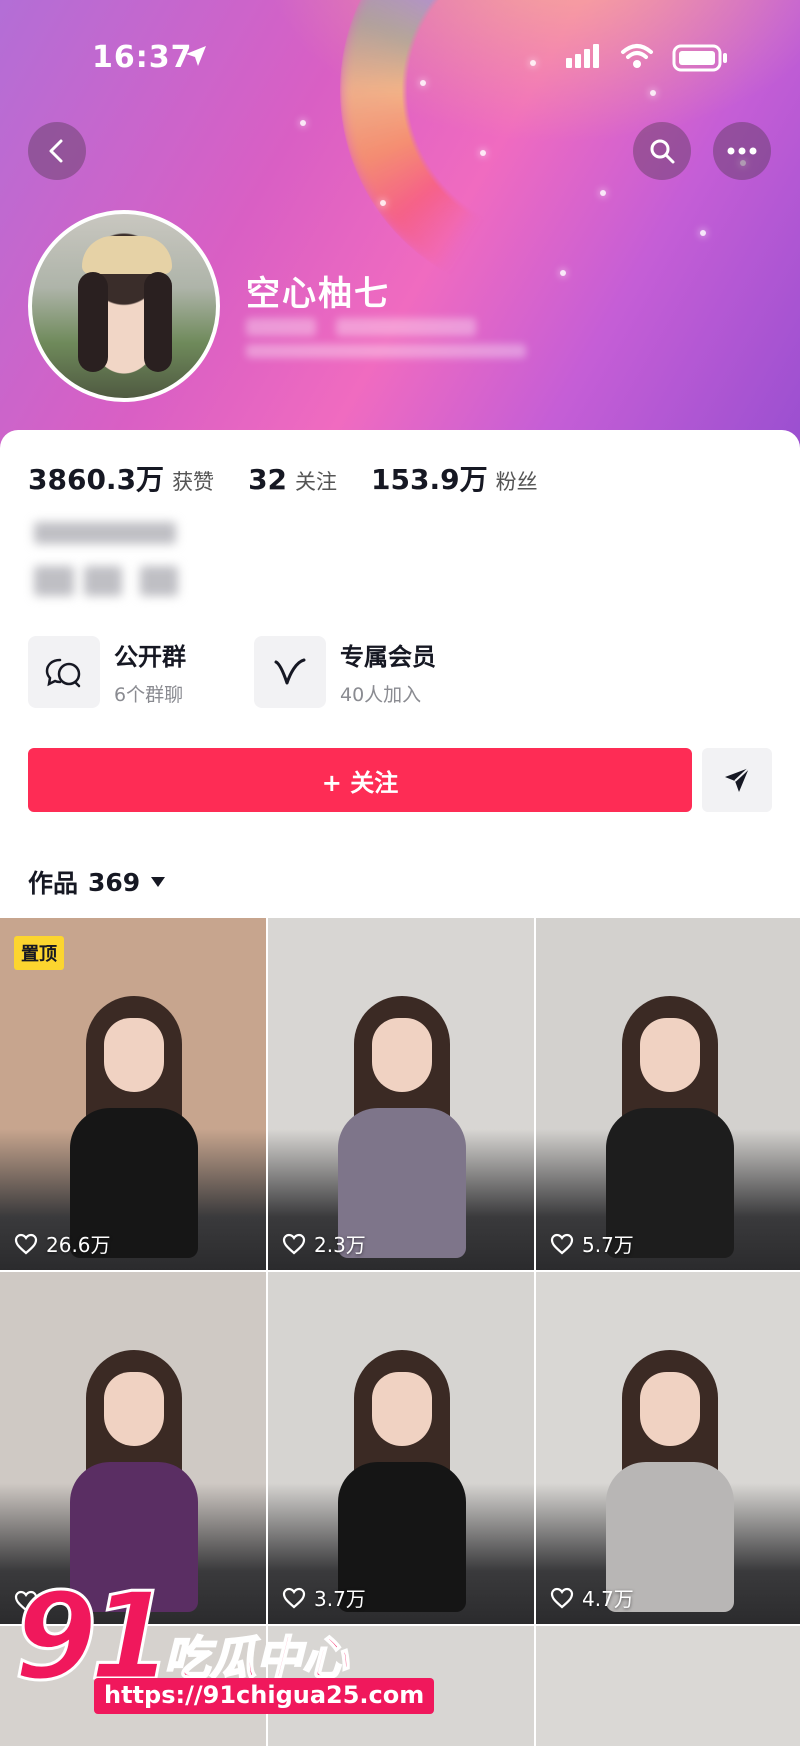 This screenshot has width=800, height=1746. What do you see at coordinates (150, 657) in the screenshot?
I see `feature-title: 公开群` at bounding box center [150, 657].